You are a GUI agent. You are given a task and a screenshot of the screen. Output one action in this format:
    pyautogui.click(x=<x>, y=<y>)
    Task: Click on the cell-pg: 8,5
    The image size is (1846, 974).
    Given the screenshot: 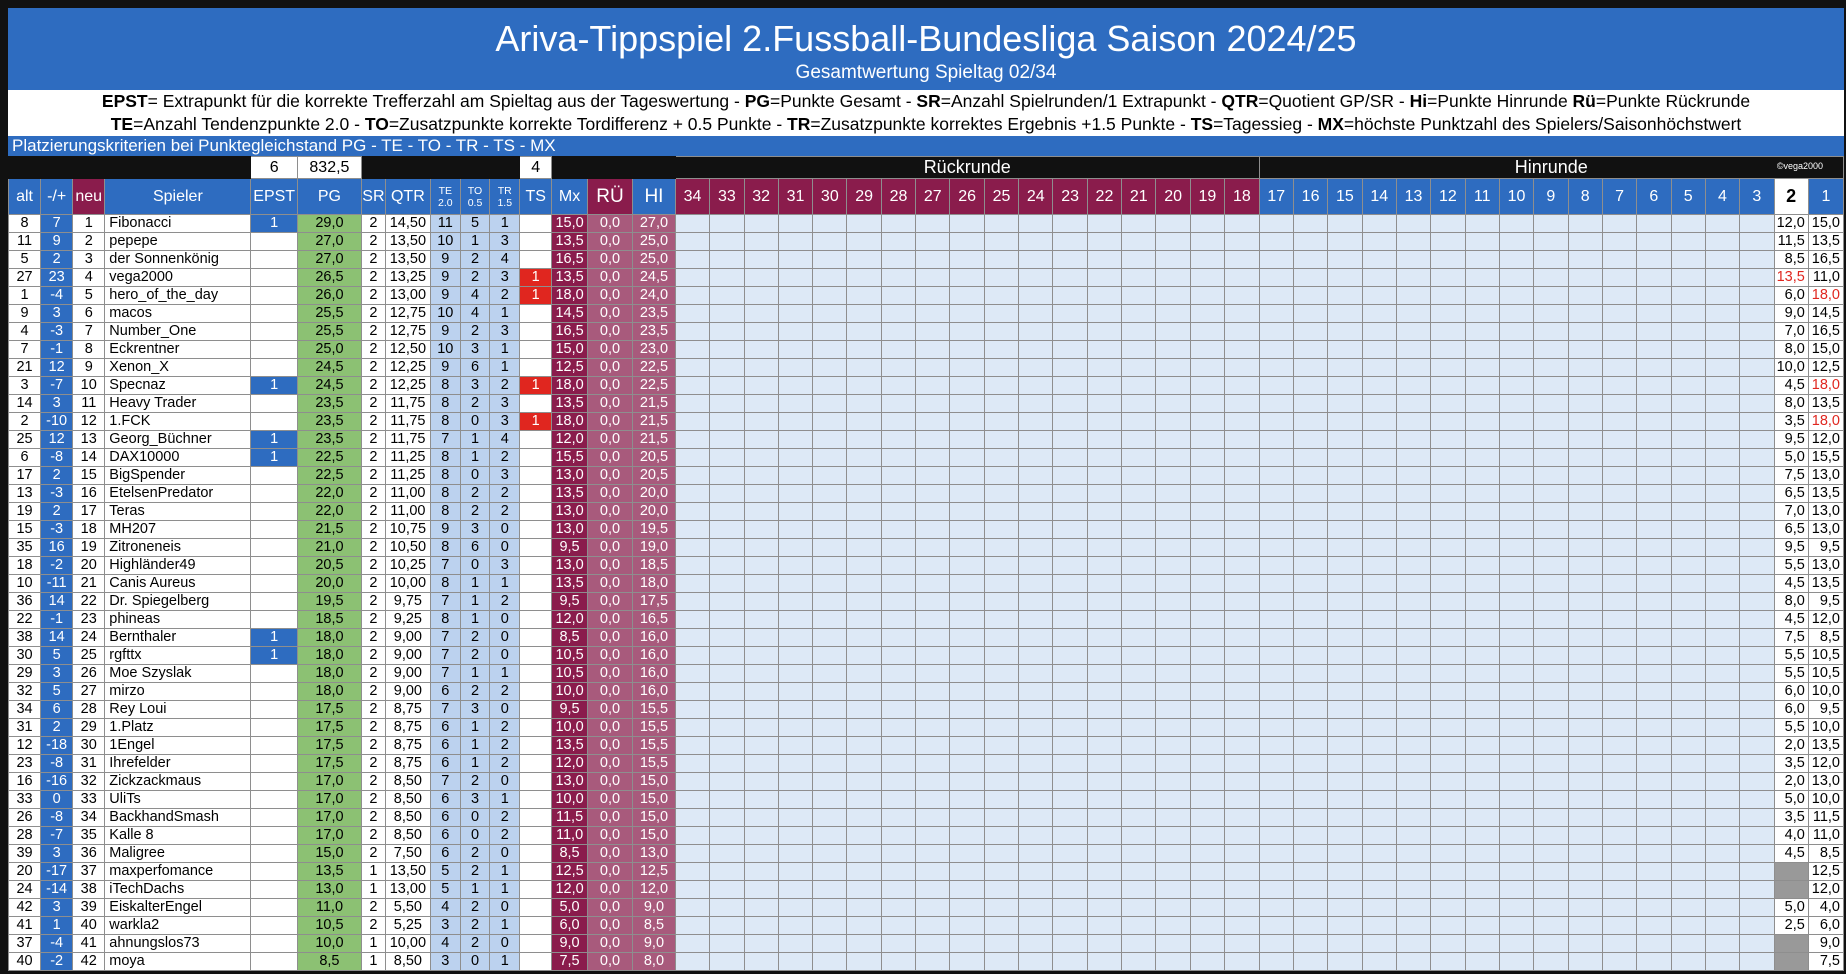 What is the action you would take?
    pyautogui.click(x=329, y=961)
    